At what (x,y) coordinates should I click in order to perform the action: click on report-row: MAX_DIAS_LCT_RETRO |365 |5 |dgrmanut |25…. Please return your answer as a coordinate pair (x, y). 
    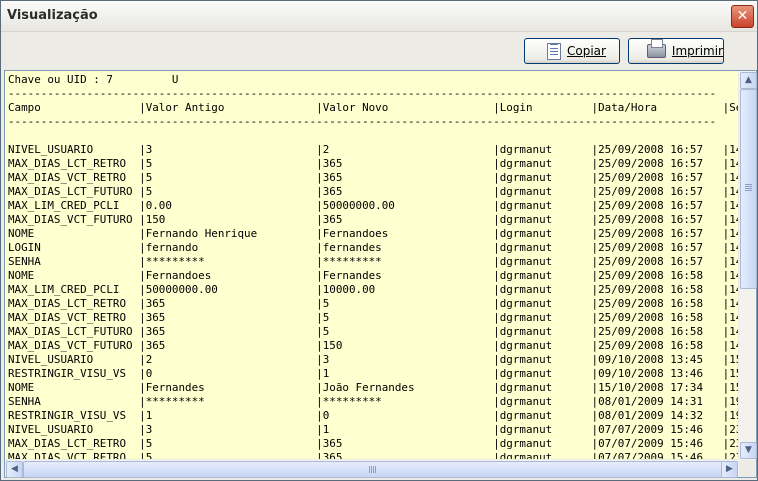
    Looking at the image, I should click on (373, 303).